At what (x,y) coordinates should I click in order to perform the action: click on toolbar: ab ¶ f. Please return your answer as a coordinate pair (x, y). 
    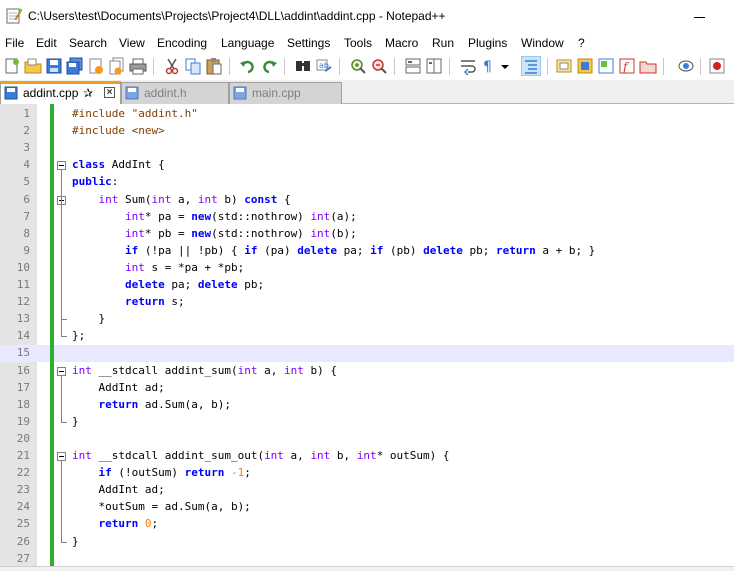
    Looking at the image, I should click on (367, 66).